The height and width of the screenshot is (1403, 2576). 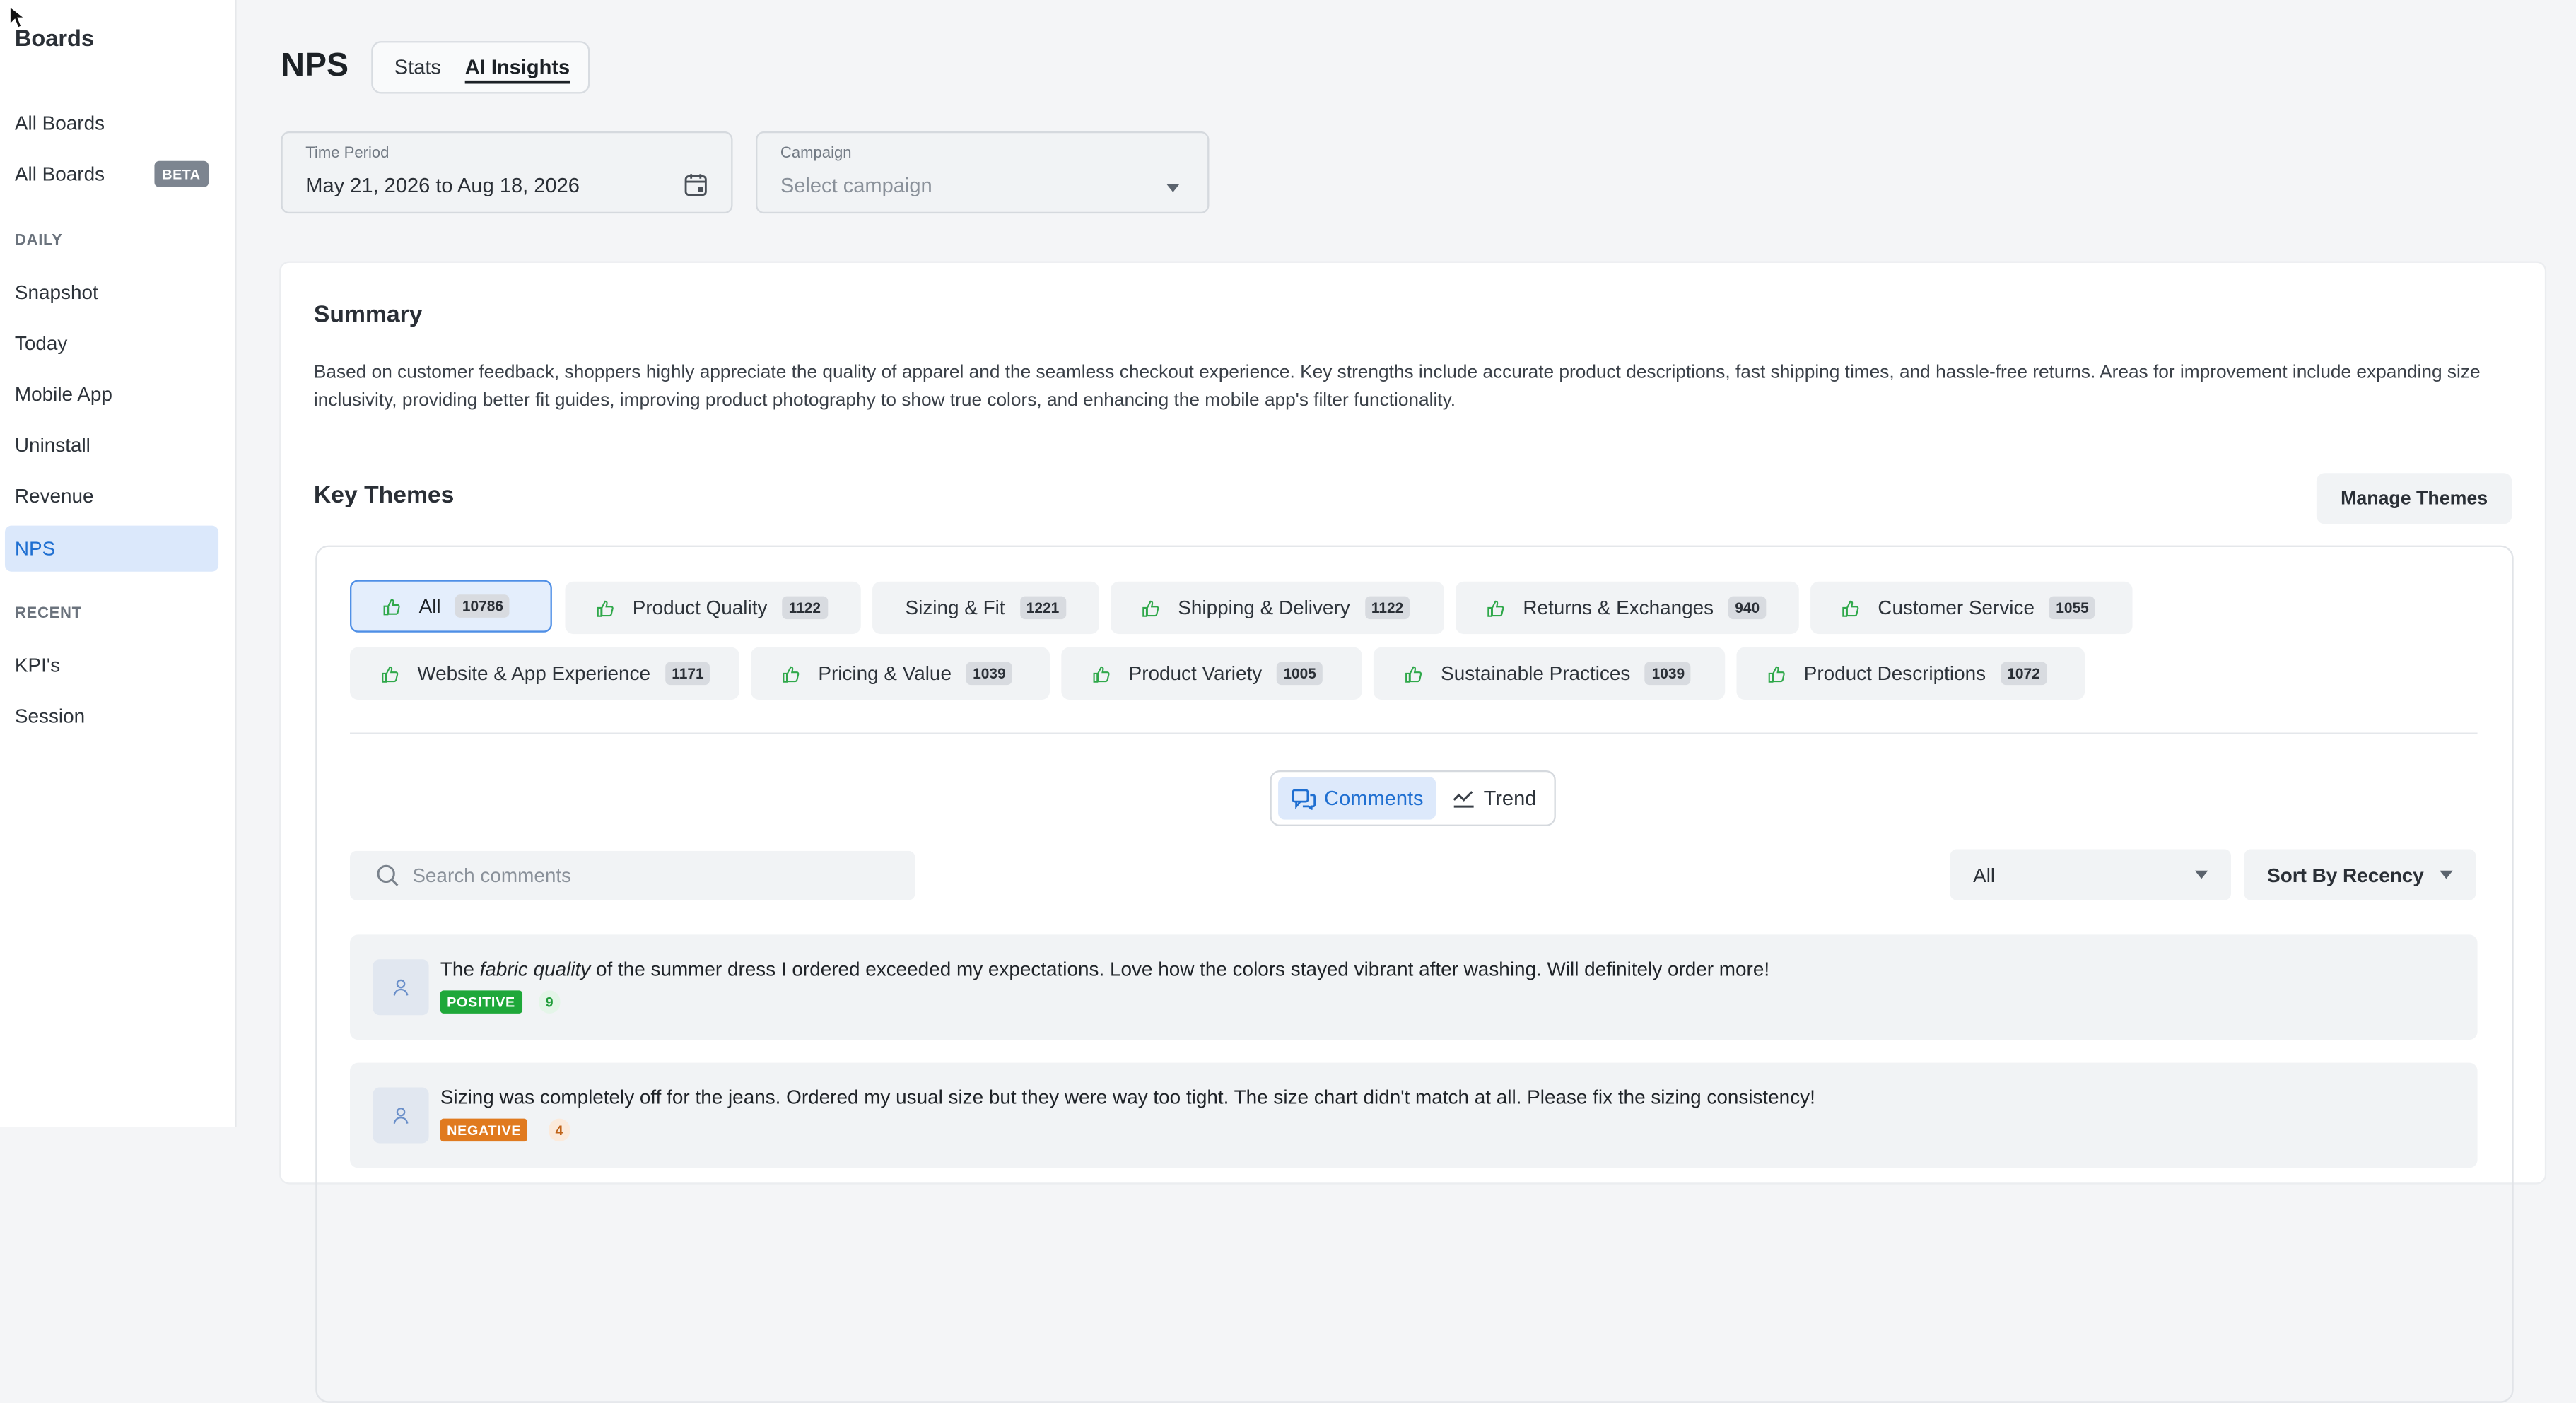 What do you see at coordinates (1304, 799) in the screenshot?
I see `comments-icon` at bounding box center [1304, 799].